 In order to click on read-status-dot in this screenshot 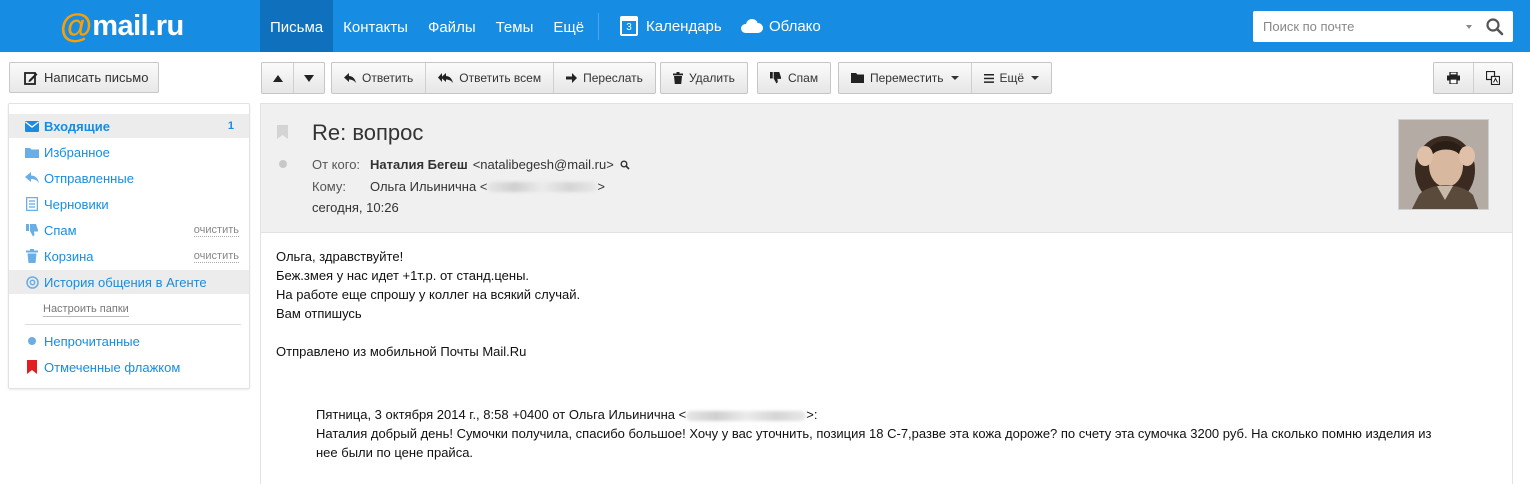, I will do `click(283, 164)`.